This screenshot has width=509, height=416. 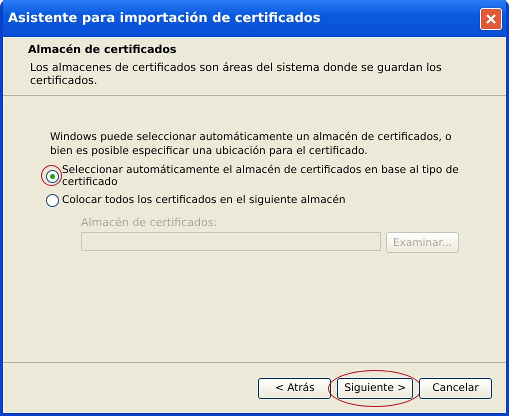 I want to click on page-heading: Almacén de certificados, so click(x=103, y=49).